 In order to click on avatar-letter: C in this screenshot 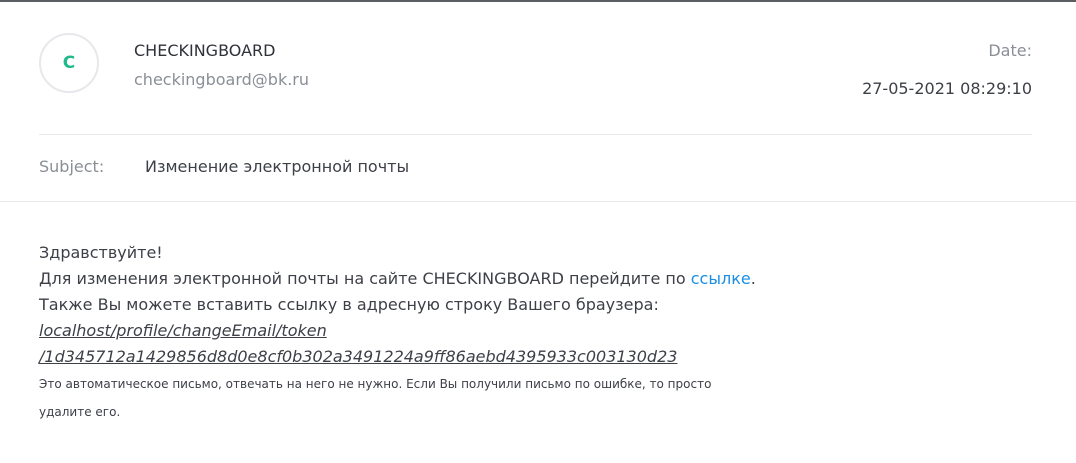, I will do `click(69, 63)`.